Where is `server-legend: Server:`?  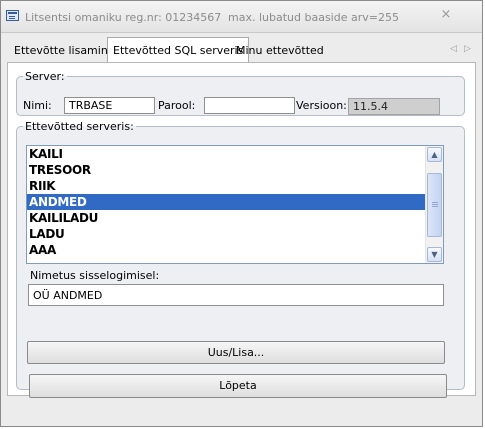
server-legend: Server: is located at coordinates (45, 76).